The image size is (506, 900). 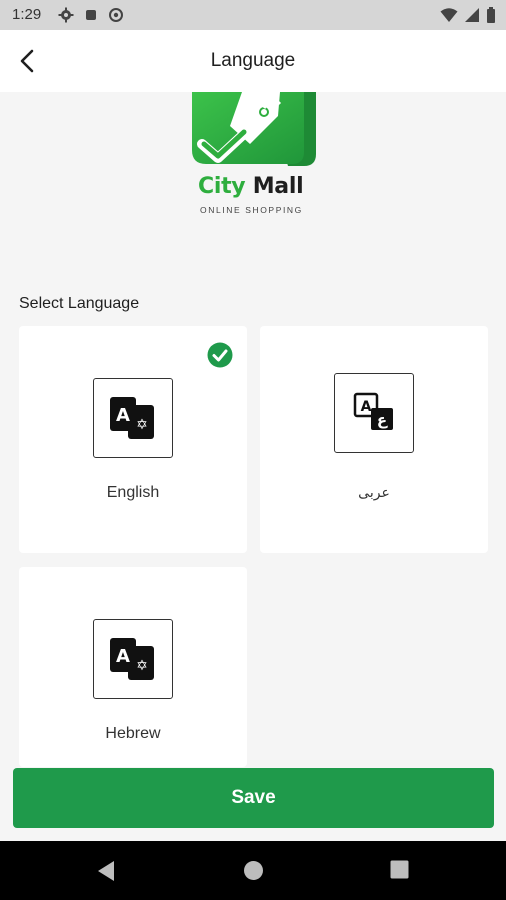 What do you see at coordinates (491, 15) in the screenshot?
I see `battery-icon` at bounding box center [491, 15].